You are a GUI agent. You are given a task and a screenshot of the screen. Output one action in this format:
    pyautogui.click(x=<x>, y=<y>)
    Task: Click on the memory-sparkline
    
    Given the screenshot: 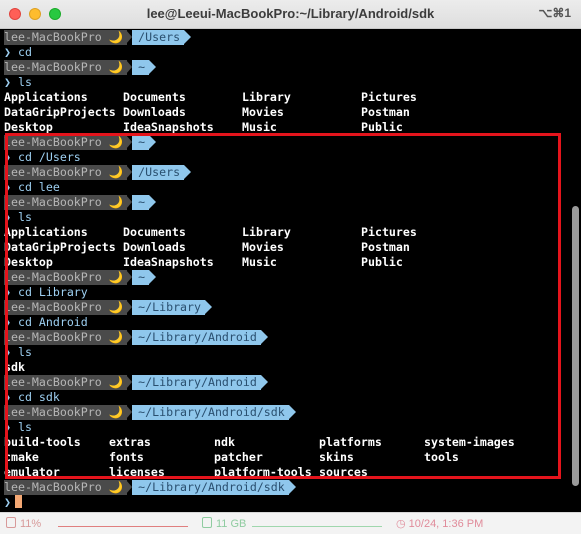 What is the action you would take?
    pyautogui.click(x=317, y=525)
    